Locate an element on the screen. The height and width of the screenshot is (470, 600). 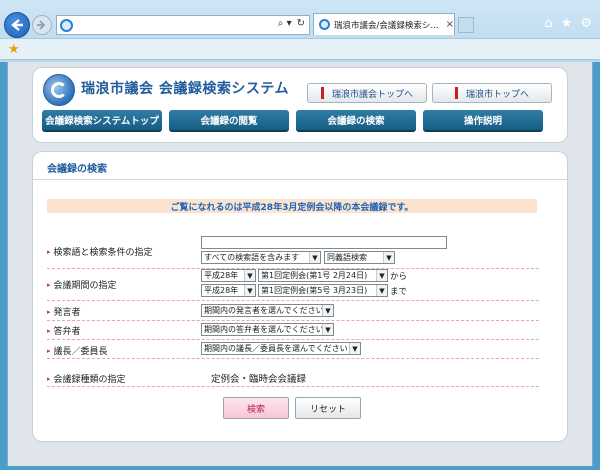
answerer-label: 答弁者 is located at coordinates (64, 330).